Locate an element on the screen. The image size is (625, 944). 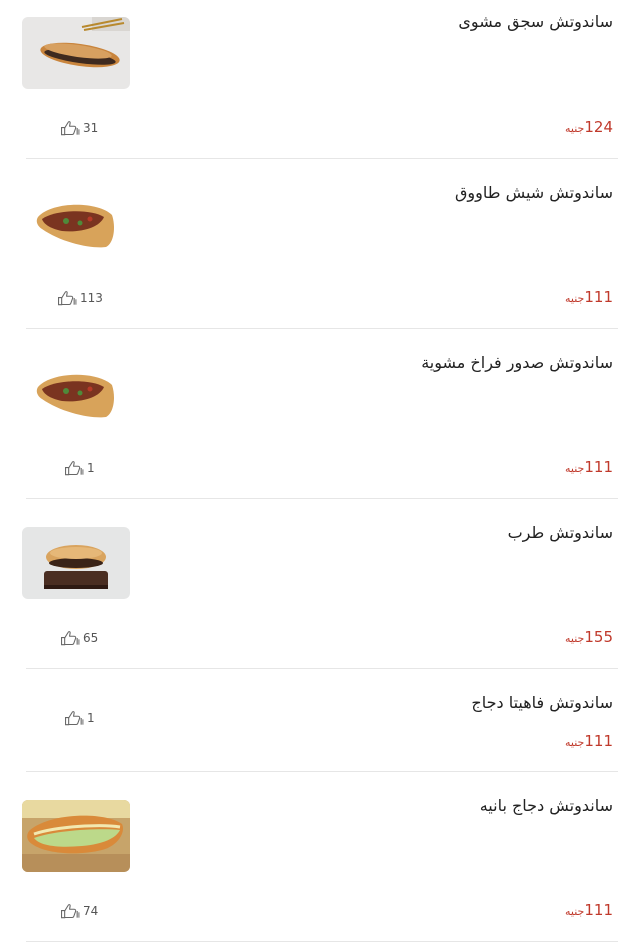
panne-sandwich-photo is located at coordinates (76, 836).